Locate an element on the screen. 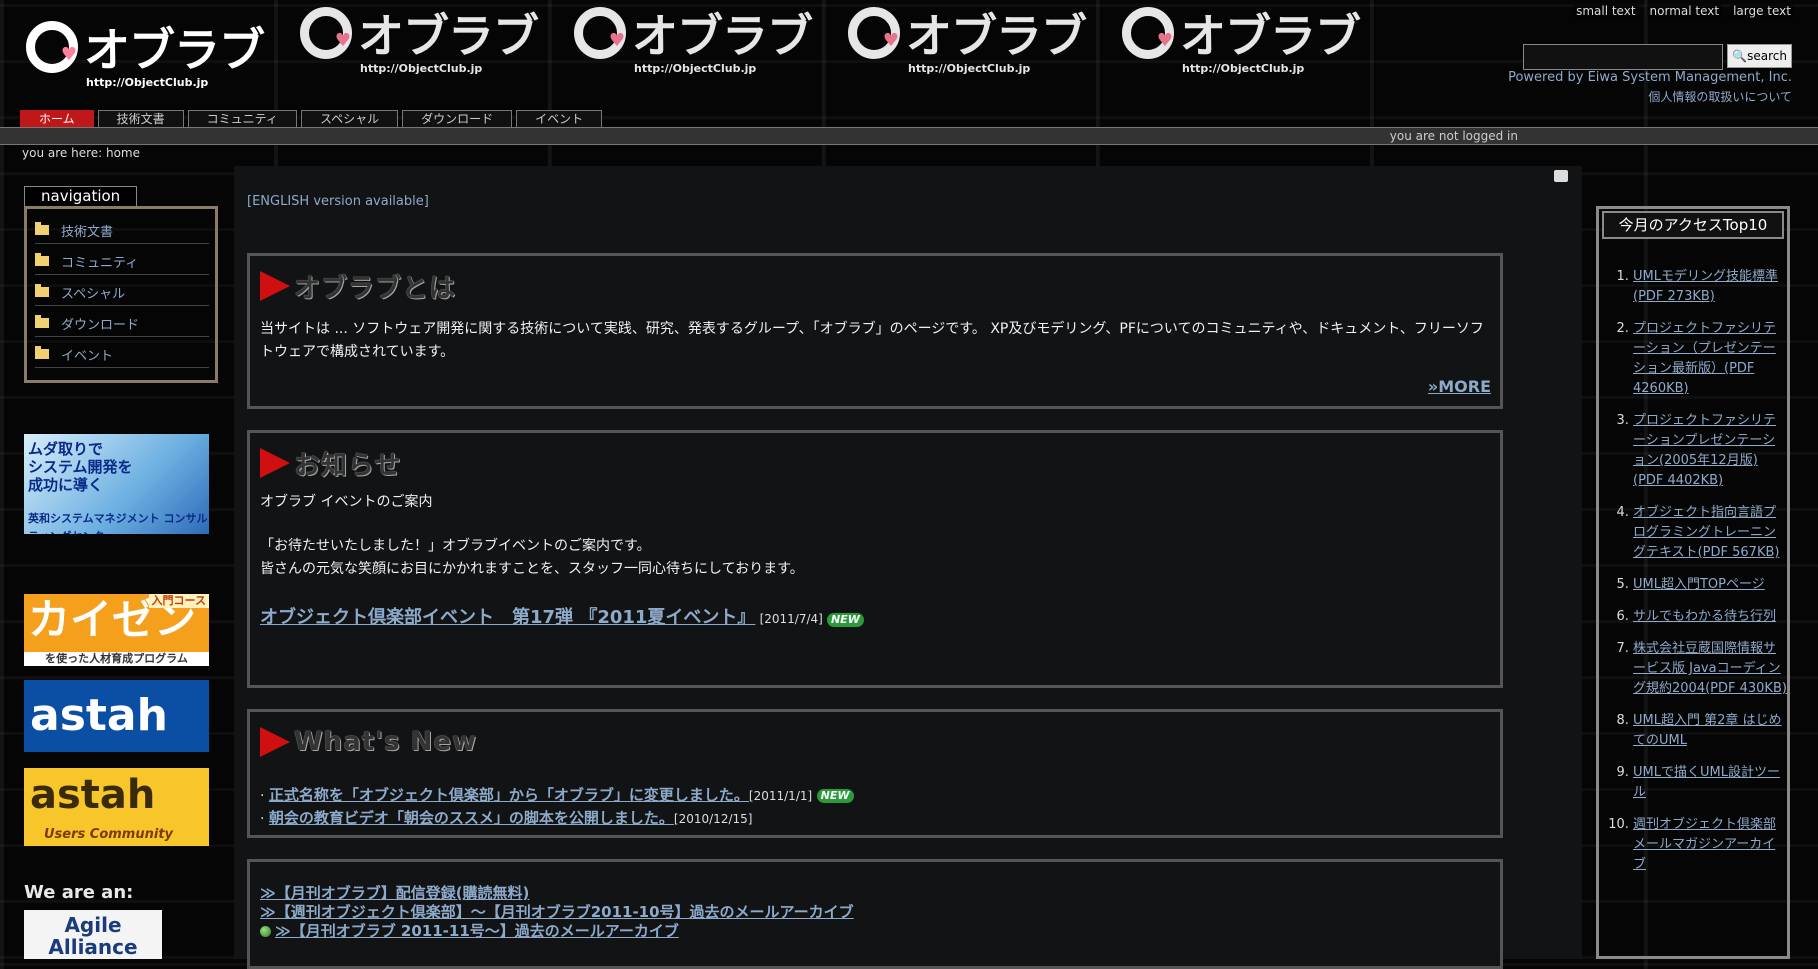 The image size is (1818, 969). monthly-archive-link: ≫【月刊オブラブ 2011-11号～】過去のメールアーカイブ is located at coordinates (875, 931).